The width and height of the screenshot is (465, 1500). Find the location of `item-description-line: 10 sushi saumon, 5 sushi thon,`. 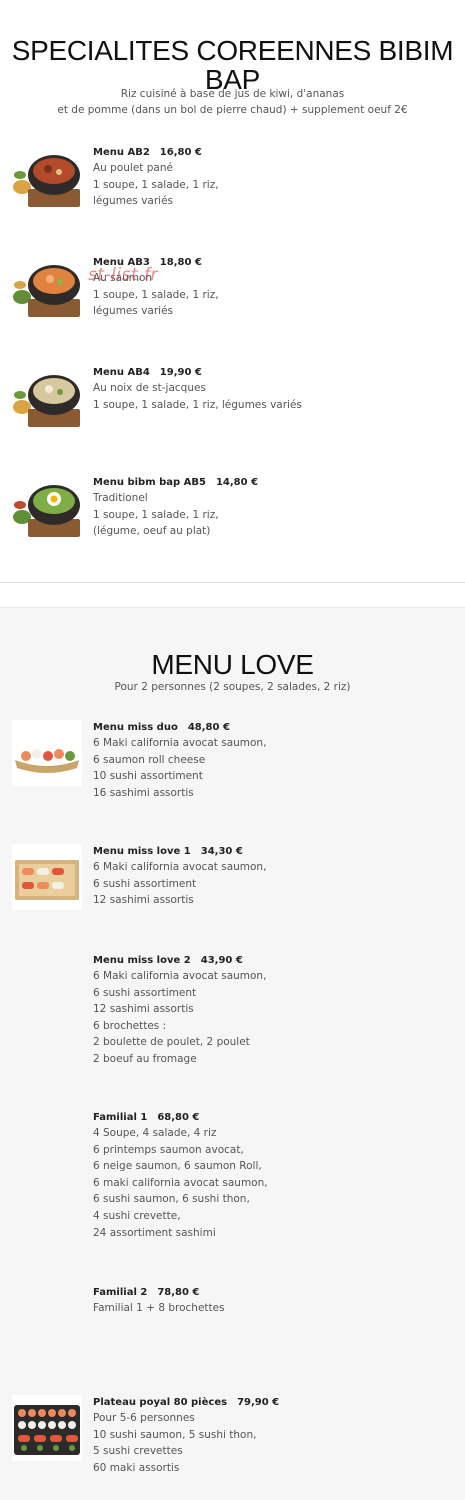

item-description-line: 10 sushi saumon, 5 sushi thon, is located at coordinates (175, 1434).